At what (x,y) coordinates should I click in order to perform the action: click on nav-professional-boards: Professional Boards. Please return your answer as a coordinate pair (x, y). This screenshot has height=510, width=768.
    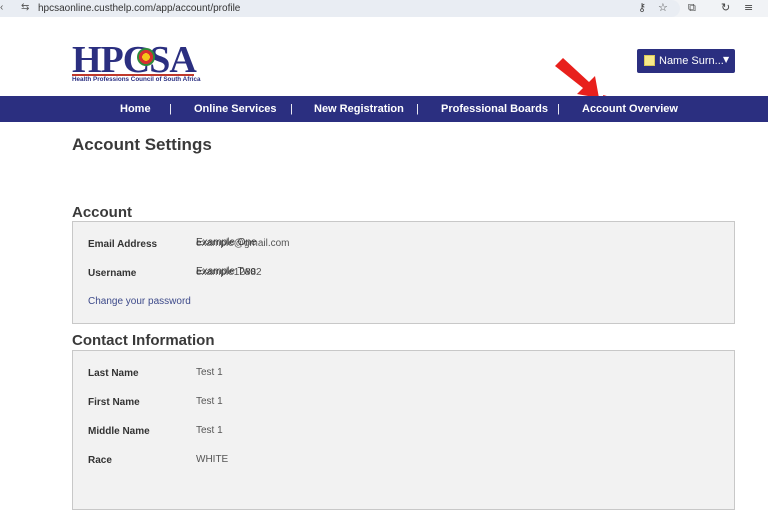
    Looking at the image, I should click on (494, 109).